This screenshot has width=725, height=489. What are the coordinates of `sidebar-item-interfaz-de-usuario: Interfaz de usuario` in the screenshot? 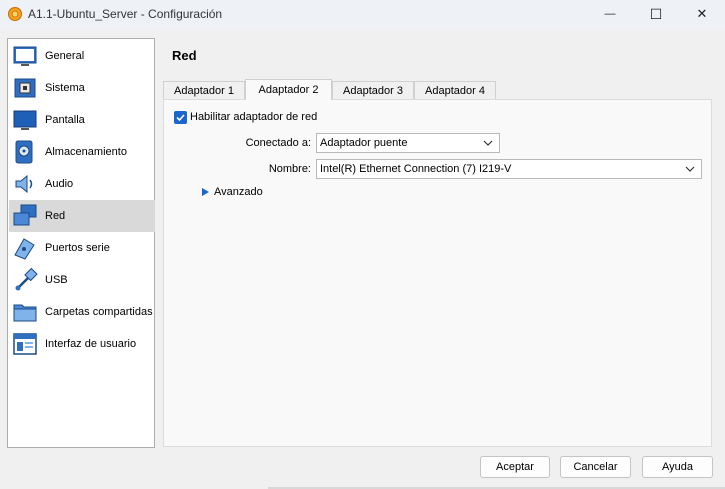 It's located at (82, 344).